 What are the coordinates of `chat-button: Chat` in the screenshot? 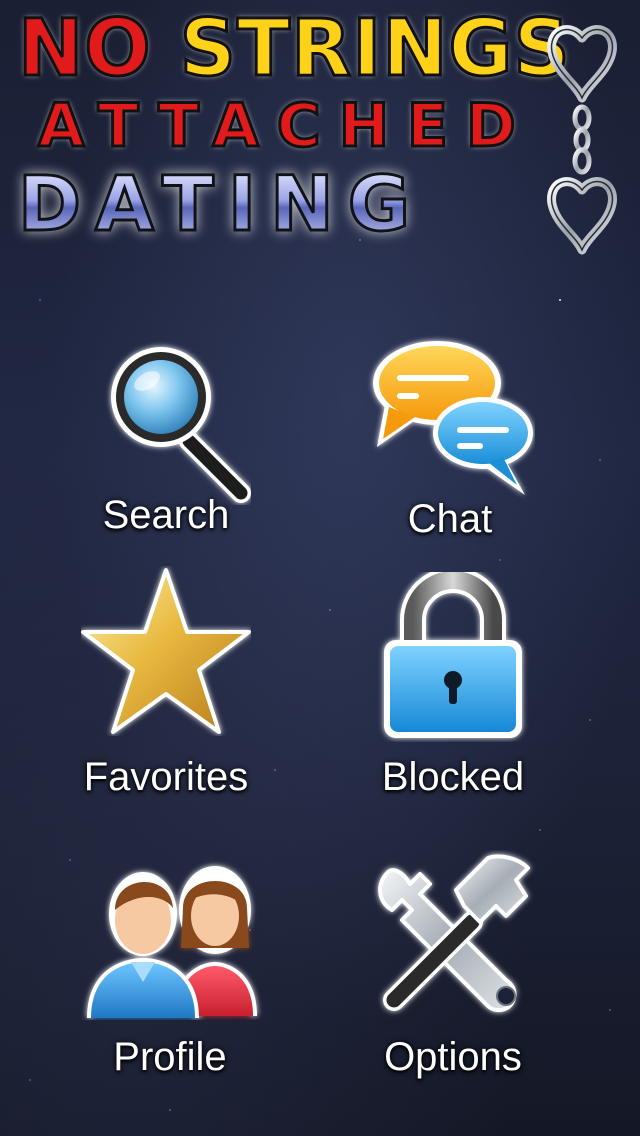 It's located at (450, 450).